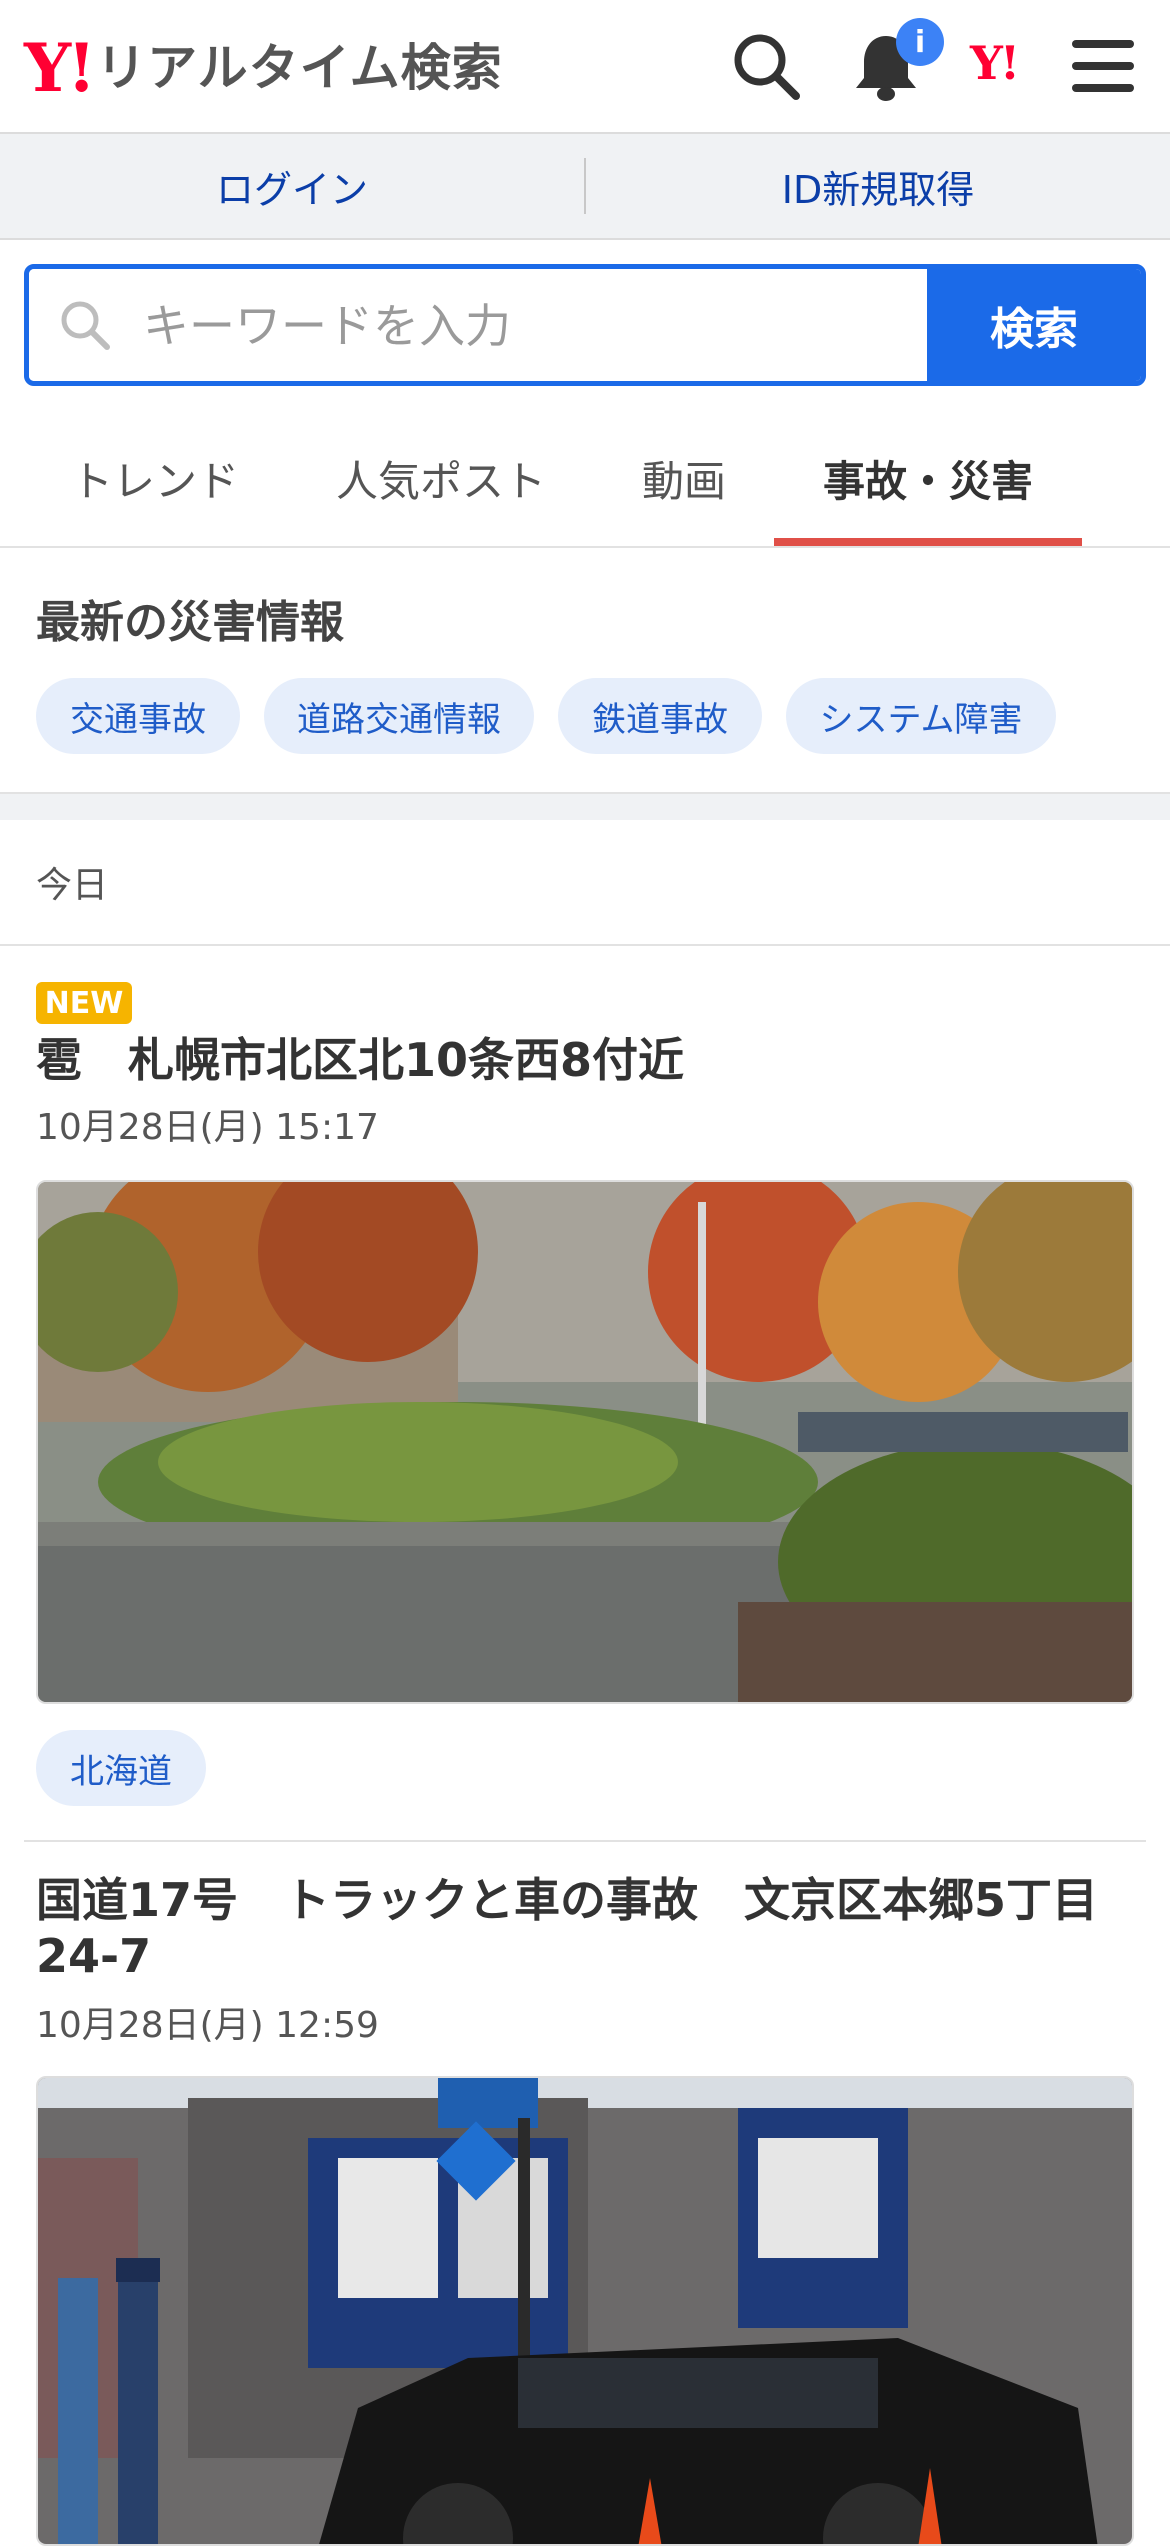 This screenshot has width=1170, height=2546. What do you see at coordinates (207, 2025) in the screenshot?
I see `post-timestamp: 10月28日(月) 12:59` at bounding box center [207, 2025].